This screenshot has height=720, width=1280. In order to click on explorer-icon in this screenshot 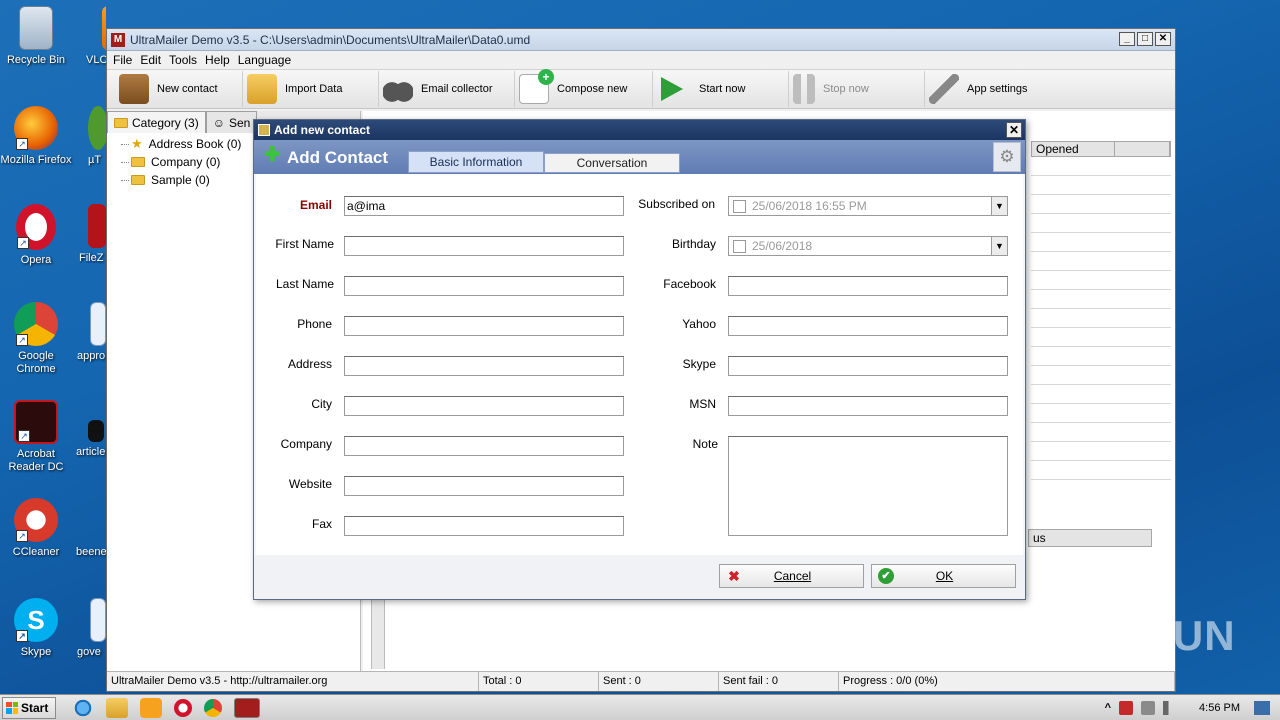, I will do `click(117, 707)`.